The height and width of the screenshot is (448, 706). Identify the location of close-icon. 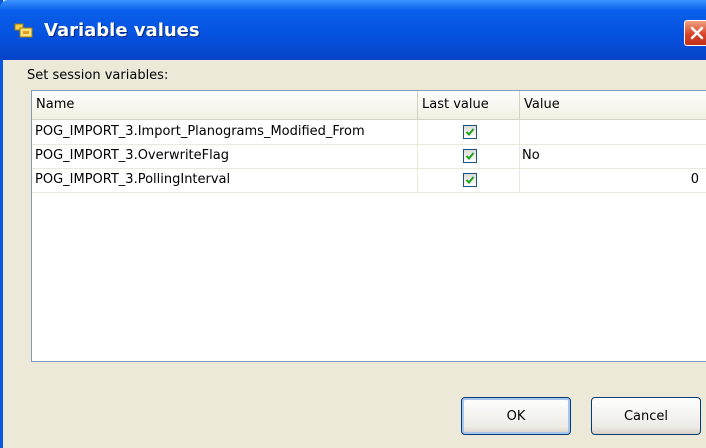
(697, 33).